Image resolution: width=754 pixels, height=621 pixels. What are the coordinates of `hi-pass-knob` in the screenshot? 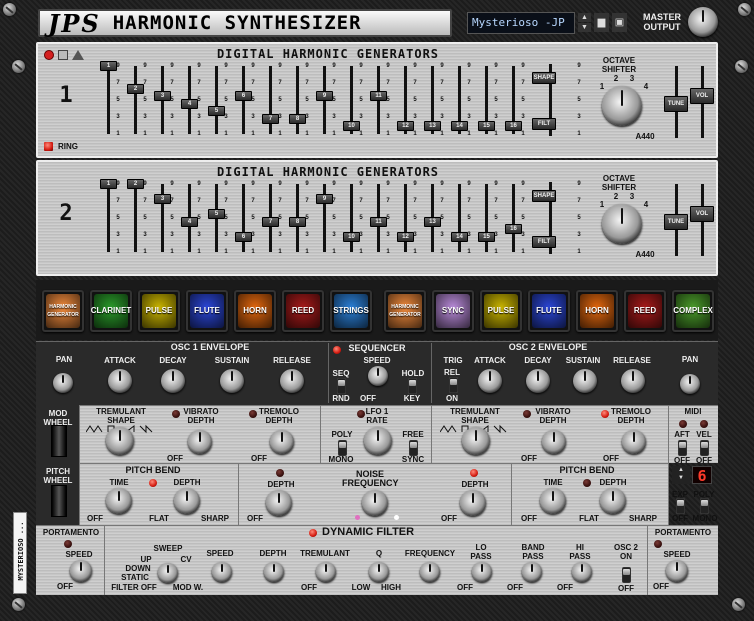 It's located at (582, 572).